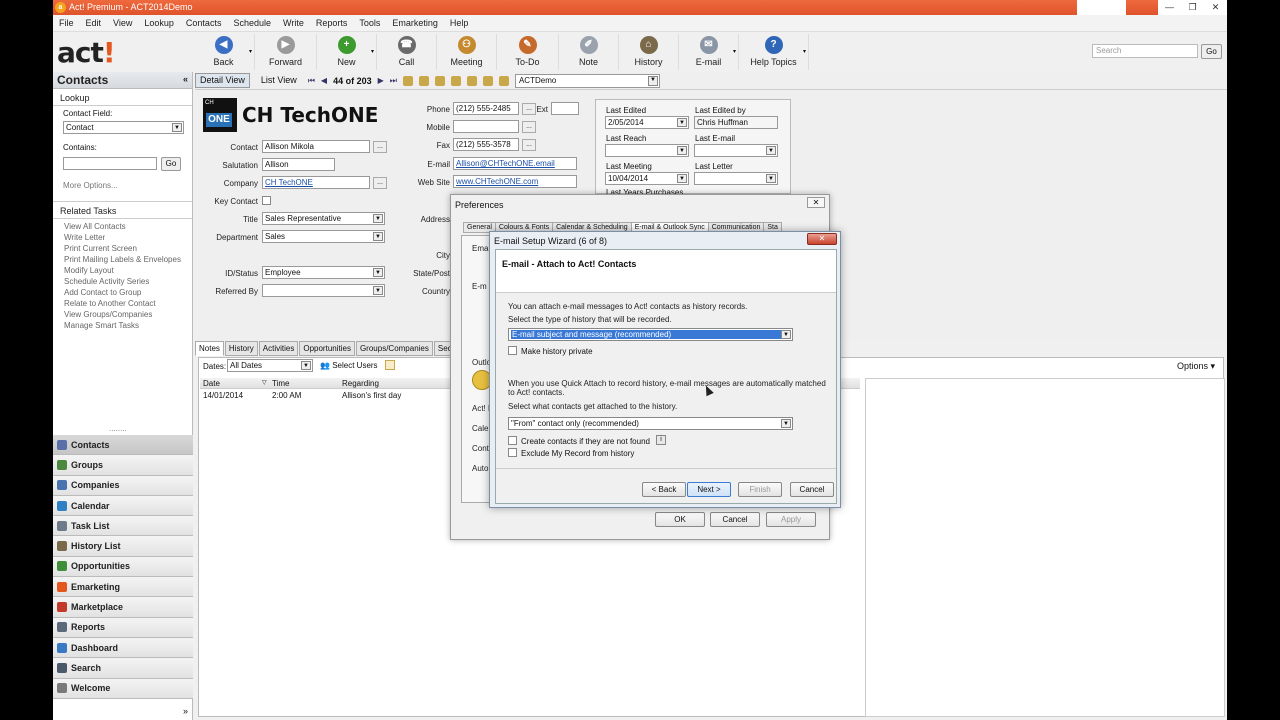  Describe the element at coordinates (512, 440) in the screenshot. I see `create-contacts-checkbox` at that location.